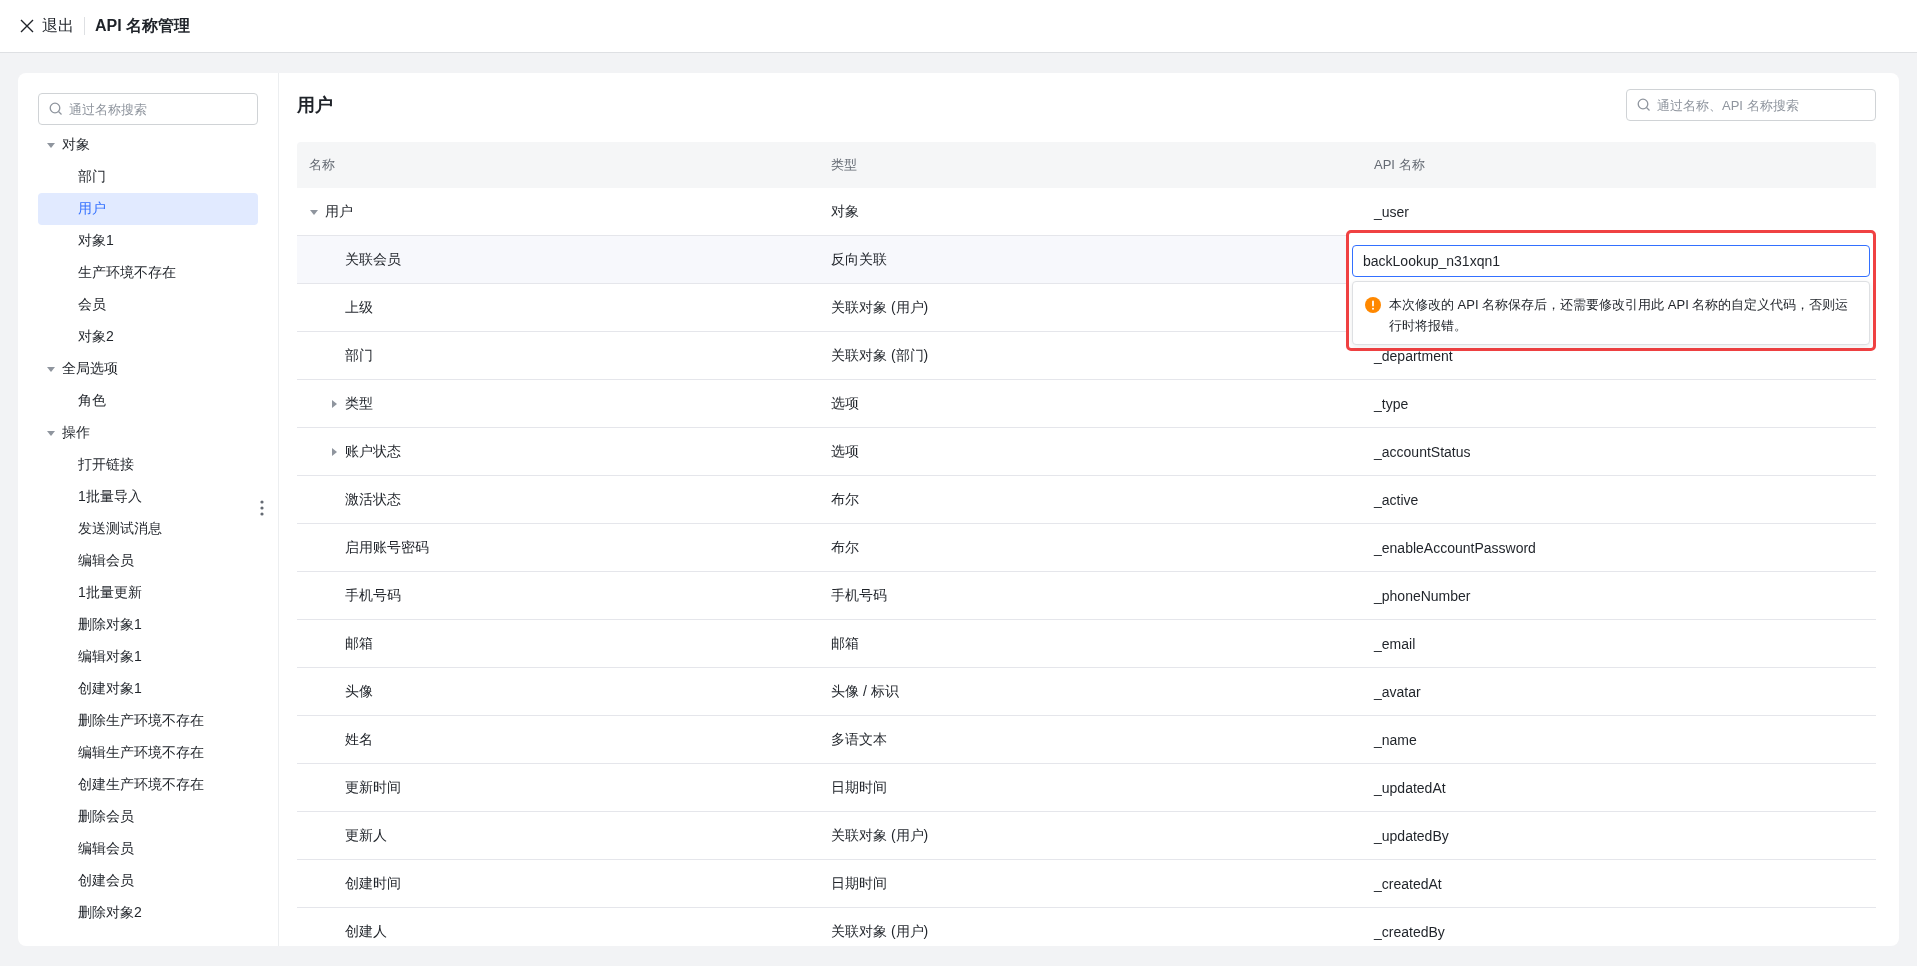 The image size is (1917, 966). Describe the element at coordinates (359, 739) in the screenshot. I see `name-cell: 姓名` at that location.